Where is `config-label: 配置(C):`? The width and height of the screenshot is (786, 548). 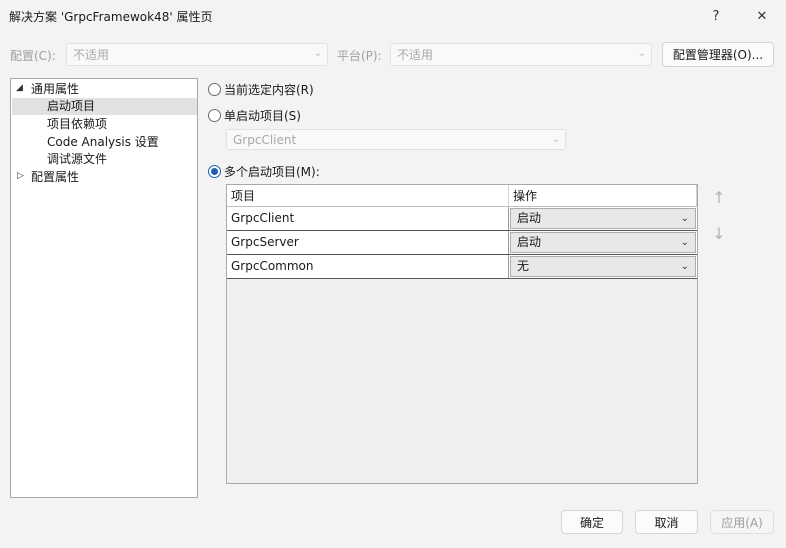 config-label: 配置(C): is located at coordinates (33, 56).